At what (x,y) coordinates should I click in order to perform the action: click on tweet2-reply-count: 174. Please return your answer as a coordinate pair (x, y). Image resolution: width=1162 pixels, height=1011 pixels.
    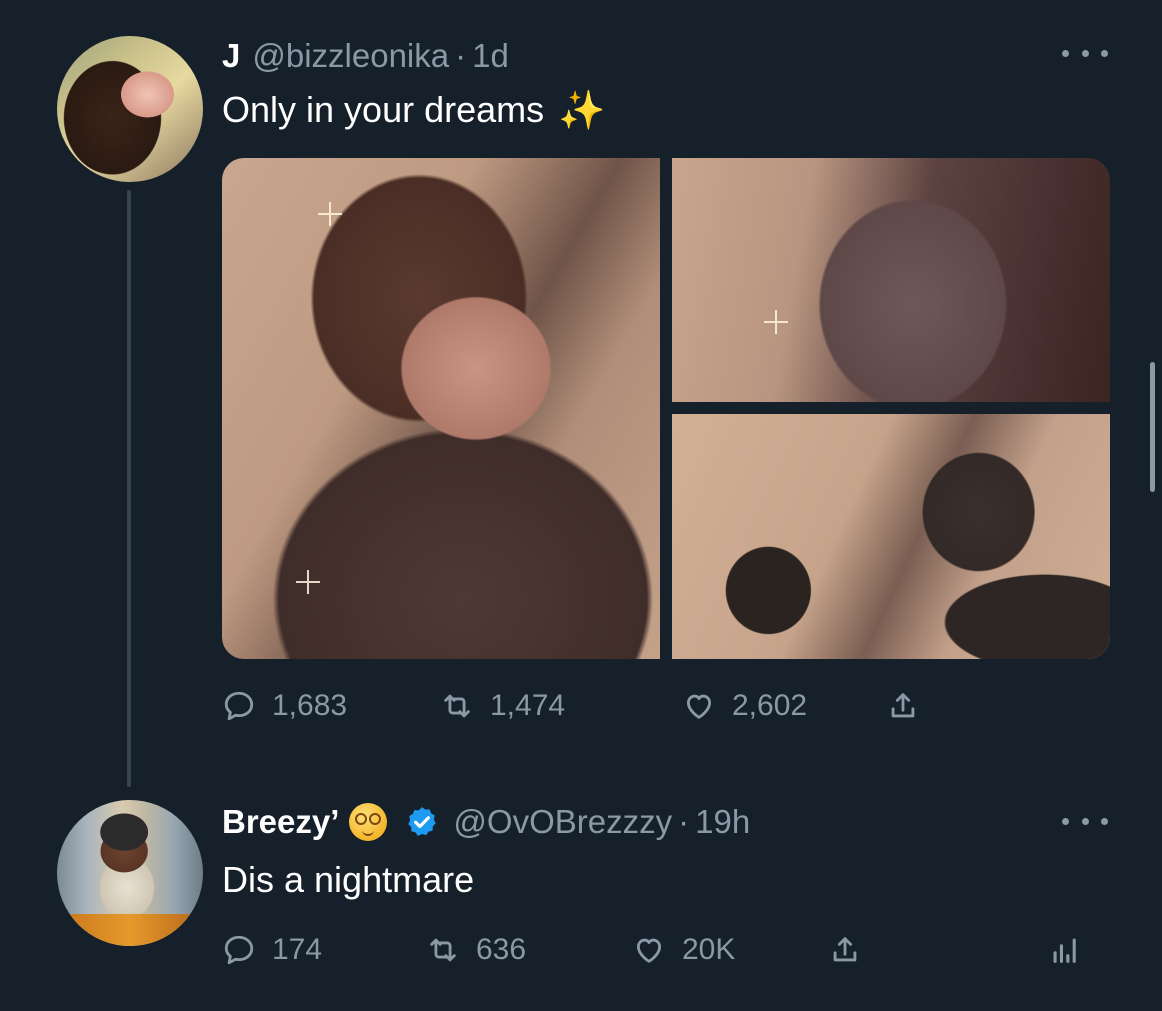
    Looking at the image, I should click on (297, 949).